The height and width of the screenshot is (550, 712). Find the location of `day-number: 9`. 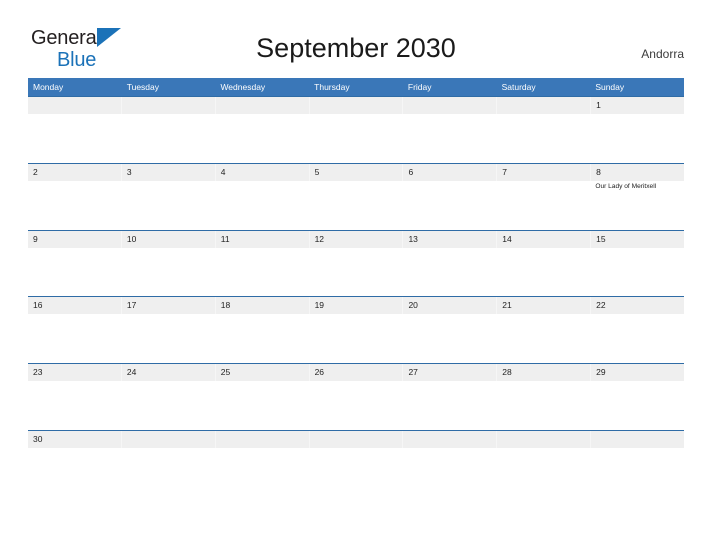

day-number: 9 is located at coordinates (75, 239).